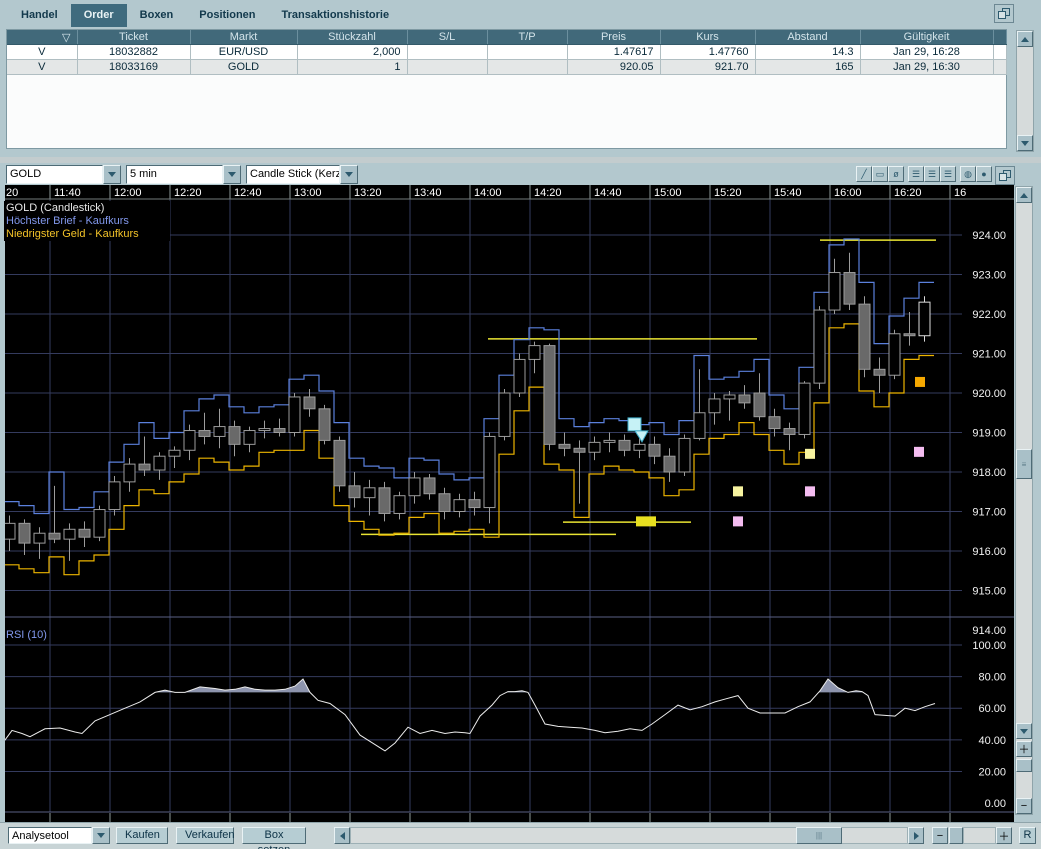 The image size is (1041, 849). What do you see at coordinates (1024, 464) in the screenshot?
I see `vertical-scroll-thumb: ≡` at bounding box center [1024, 464].